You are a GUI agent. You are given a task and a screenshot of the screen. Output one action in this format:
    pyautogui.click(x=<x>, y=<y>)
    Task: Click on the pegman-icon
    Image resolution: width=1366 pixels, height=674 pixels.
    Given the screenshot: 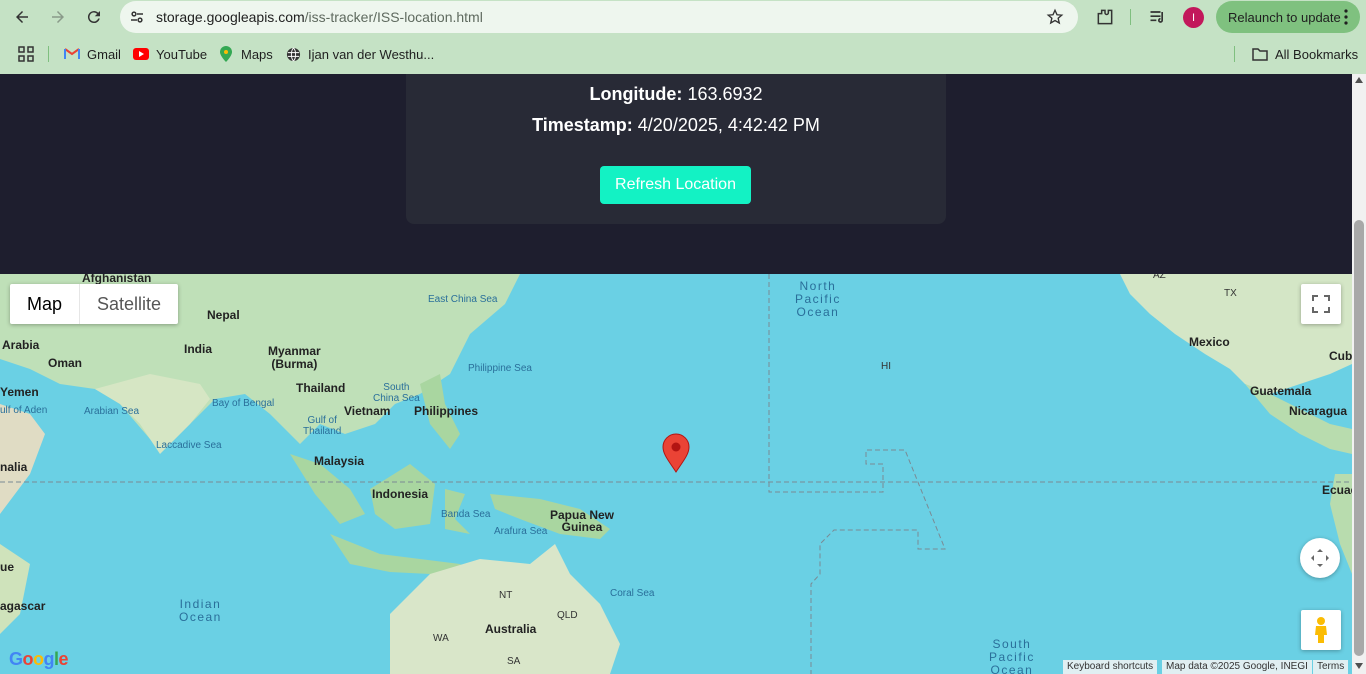 What is the action you would take?
    pyautogui.click(x=1321, y=630)
    